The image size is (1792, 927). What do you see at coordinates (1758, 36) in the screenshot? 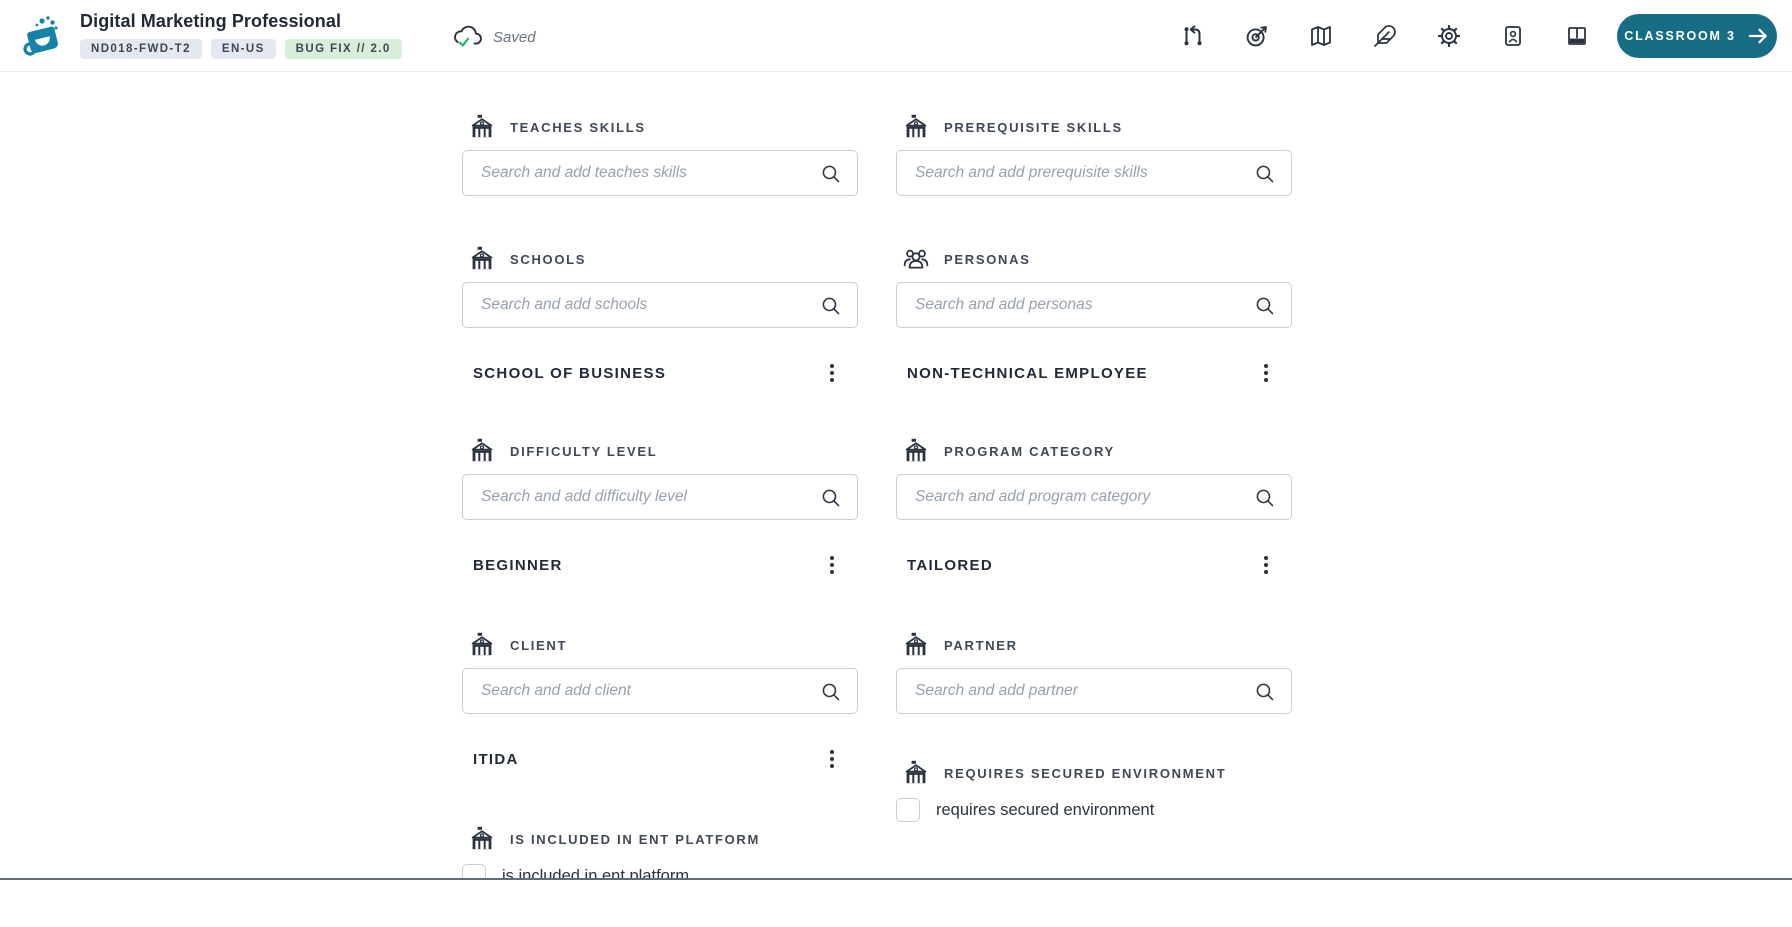
I see `arrow-right-icon` at bounding box center [1758, 36].